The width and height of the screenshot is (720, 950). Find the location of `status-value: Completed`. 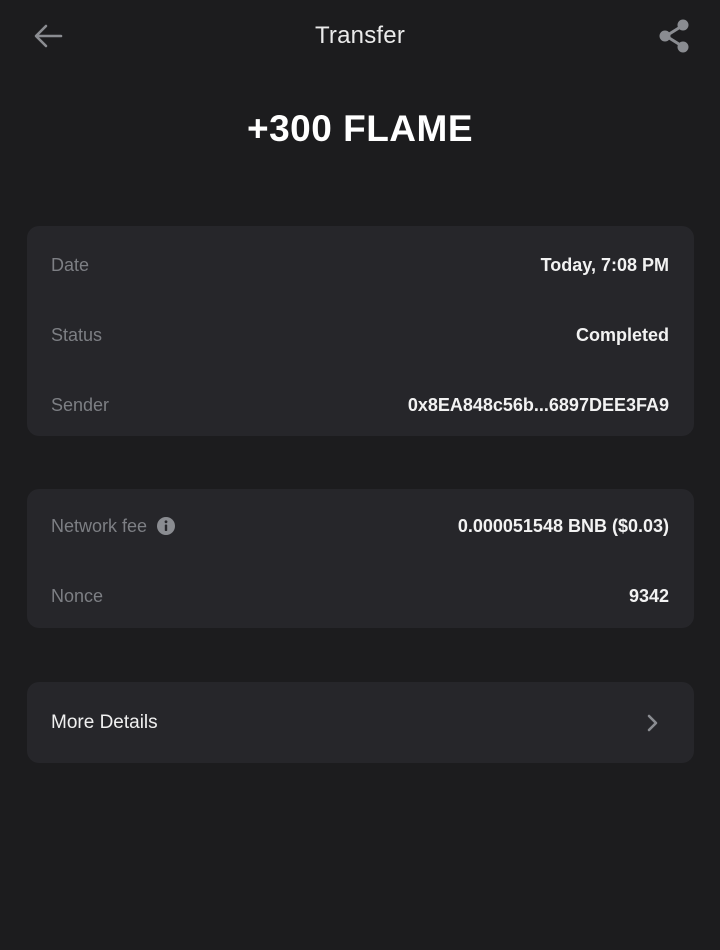

status-value: Completed is located at coordinates (622, 334).